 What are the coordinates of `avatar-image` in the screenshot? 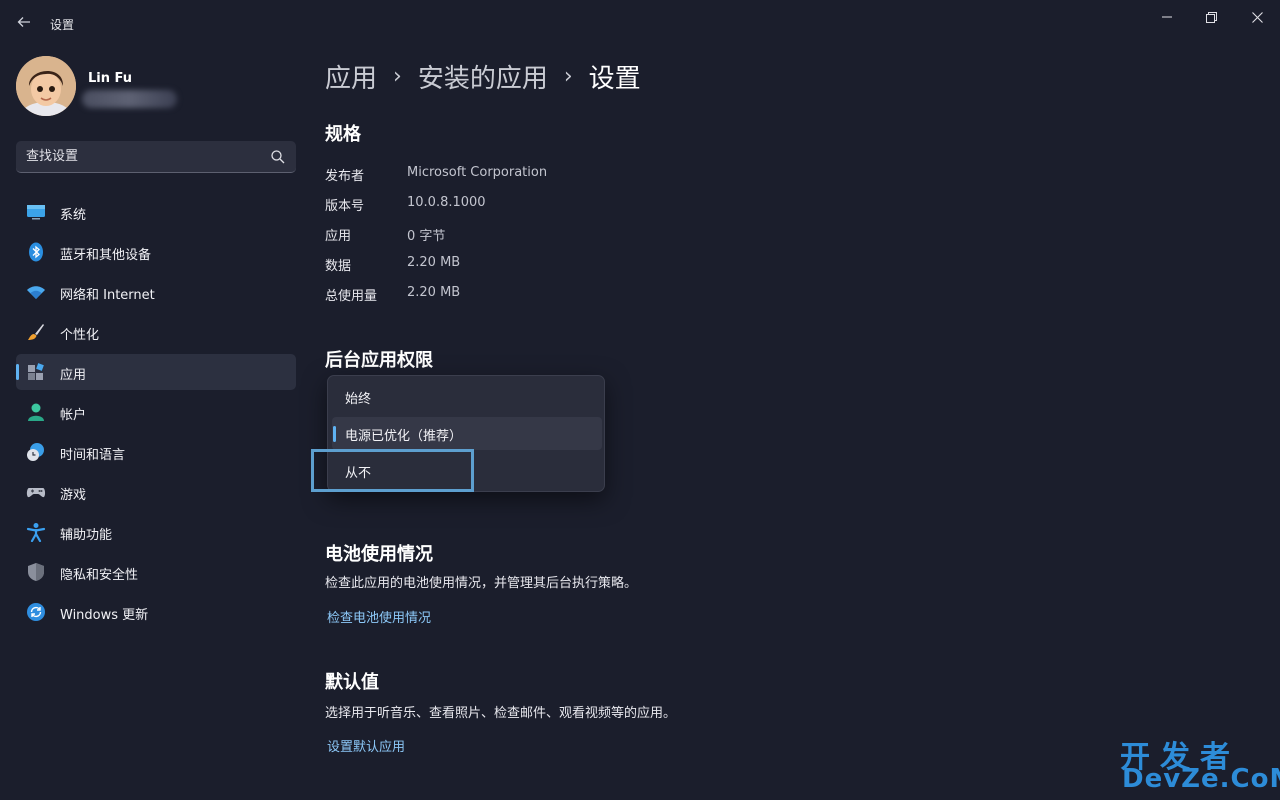 It's located at (46, 86).